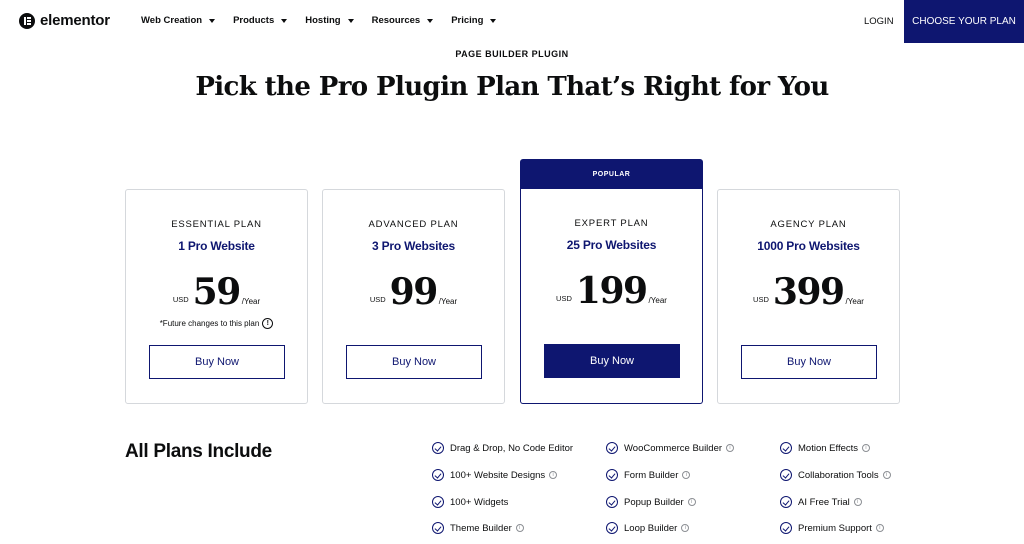 The width and height of the screenshot is (1024, 544). What do you see at coordinates (821, 502) in the screenshot?
I see `feature-item: AI Free Trial i` at bounding box center [821, 502].